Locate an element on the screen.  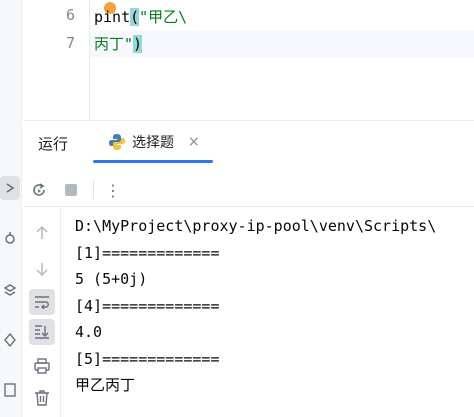
problems-tool-icon is located at coordinates (10, 340).